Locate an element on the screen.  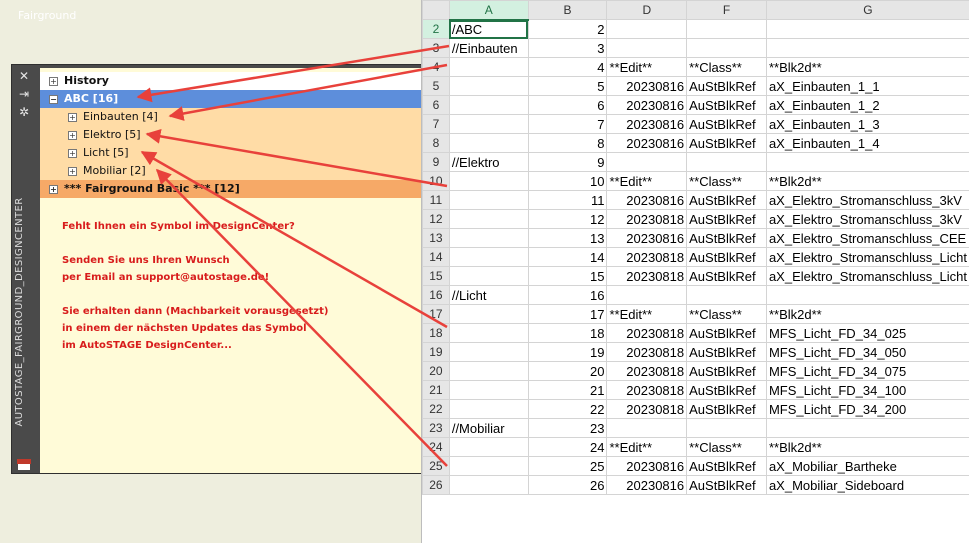
cell-g: aX_Einbauten_1_1 is located at coordinates (867, 86).